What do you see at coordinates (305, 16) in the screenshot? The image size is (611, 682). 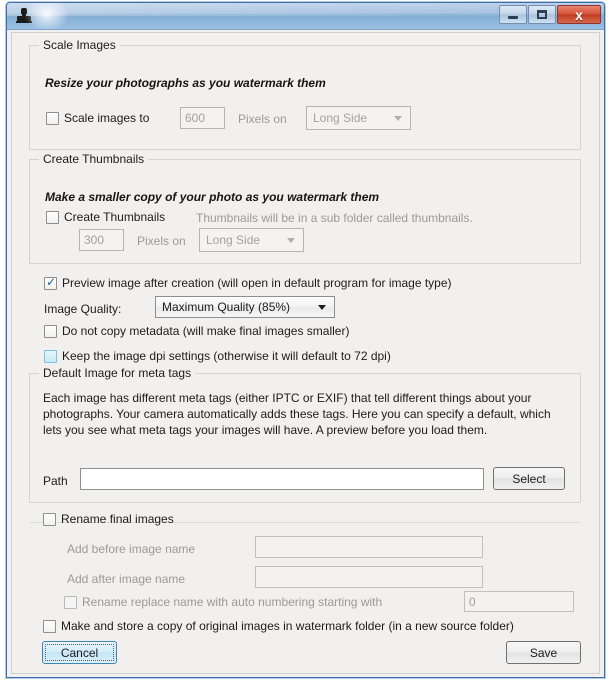 I see `title-bar: x` at bounding box center [305, 16].